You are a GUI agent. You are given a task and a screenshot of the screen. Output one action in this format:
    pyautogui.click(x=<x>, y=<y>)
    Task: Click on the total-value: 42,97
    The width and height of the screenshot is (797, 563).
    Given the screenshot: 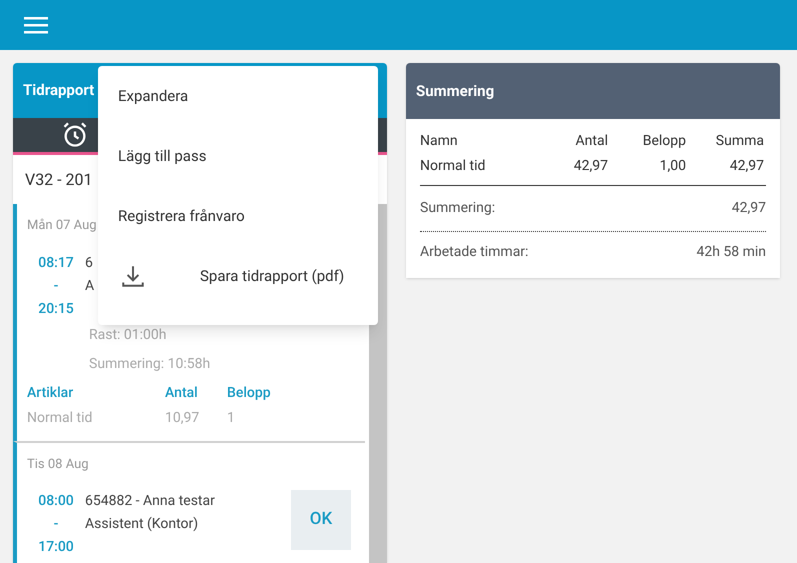 What is the action you would take?
    pyautogui.click(x=749, y=208)
    